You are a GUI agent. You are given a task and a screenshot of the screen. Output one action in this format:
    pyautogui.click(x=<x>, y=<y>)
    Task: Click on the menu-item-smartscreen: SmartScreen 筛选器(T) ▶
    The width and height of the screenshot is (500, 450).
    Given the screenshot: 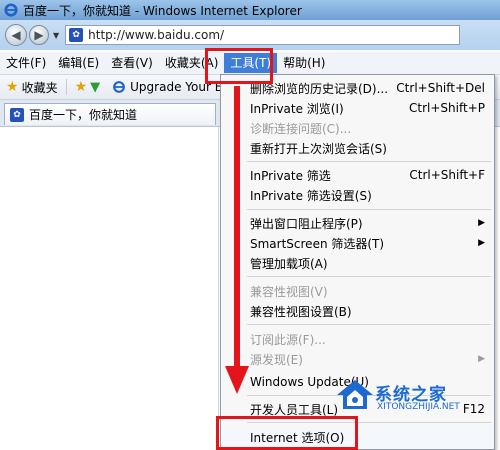 What is the action you would take?
    pyautogui.click(x=357, y=243)
    